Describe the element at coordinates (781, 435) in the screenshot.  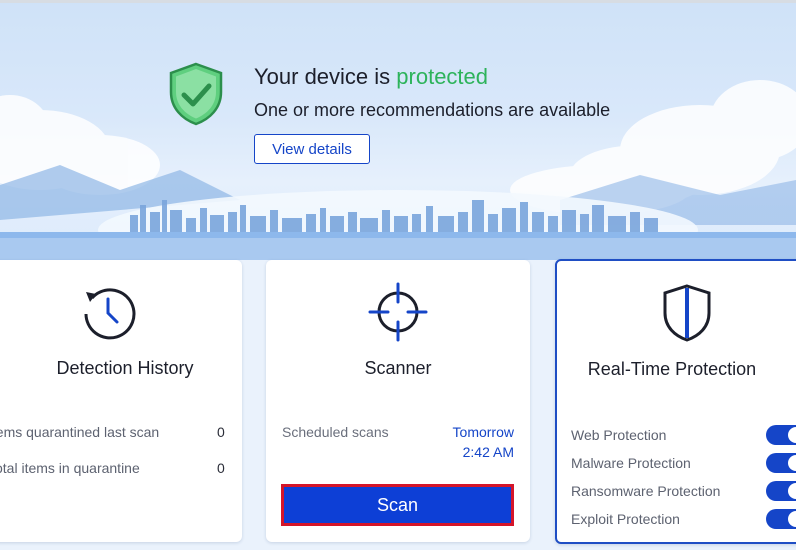
I see `web-protection-toggle` at that location.